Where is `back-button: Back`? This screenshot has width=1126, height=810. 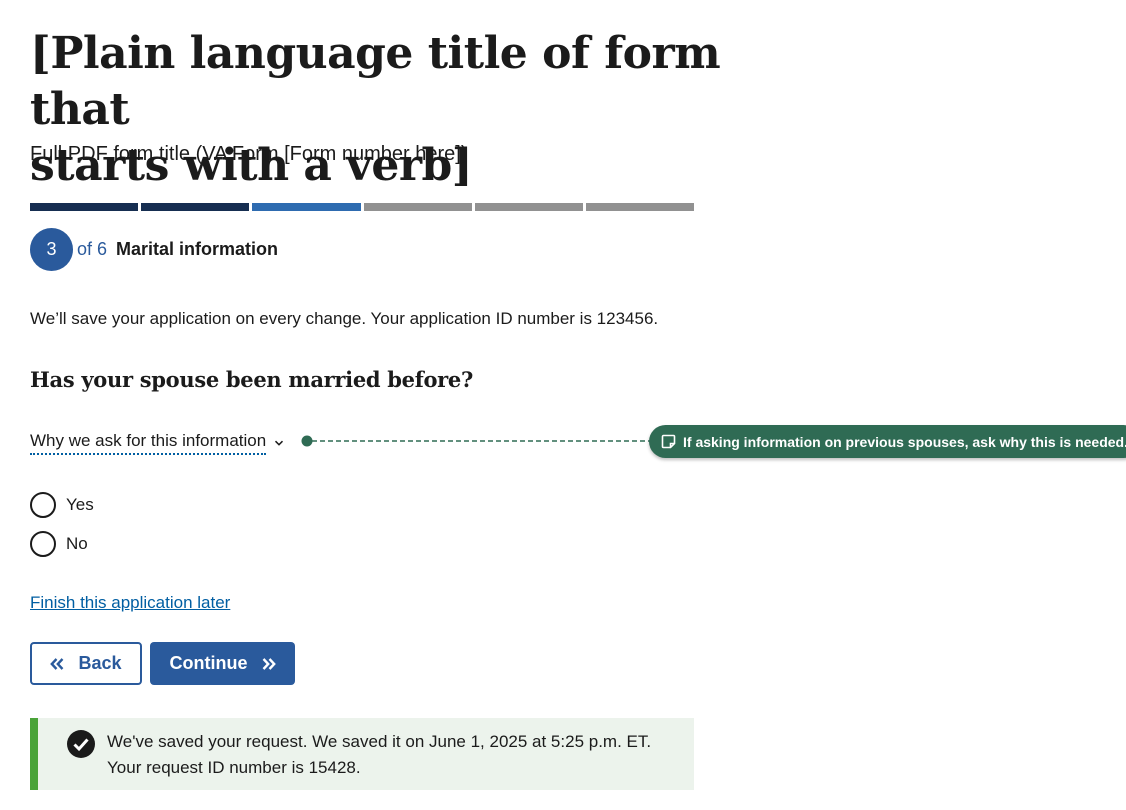 back-button: Back is located at coordinates (86, 663).